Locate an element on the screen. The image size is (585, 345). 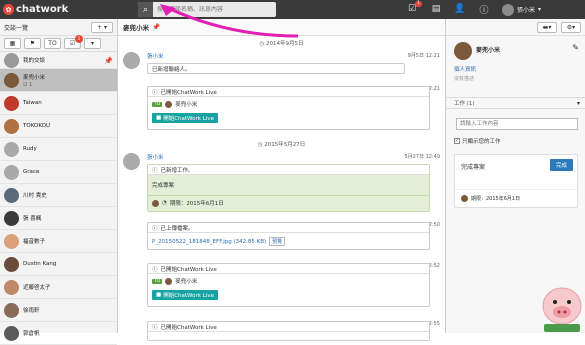
room-name: 郭倉帆 is located at coordinates (31, 334).